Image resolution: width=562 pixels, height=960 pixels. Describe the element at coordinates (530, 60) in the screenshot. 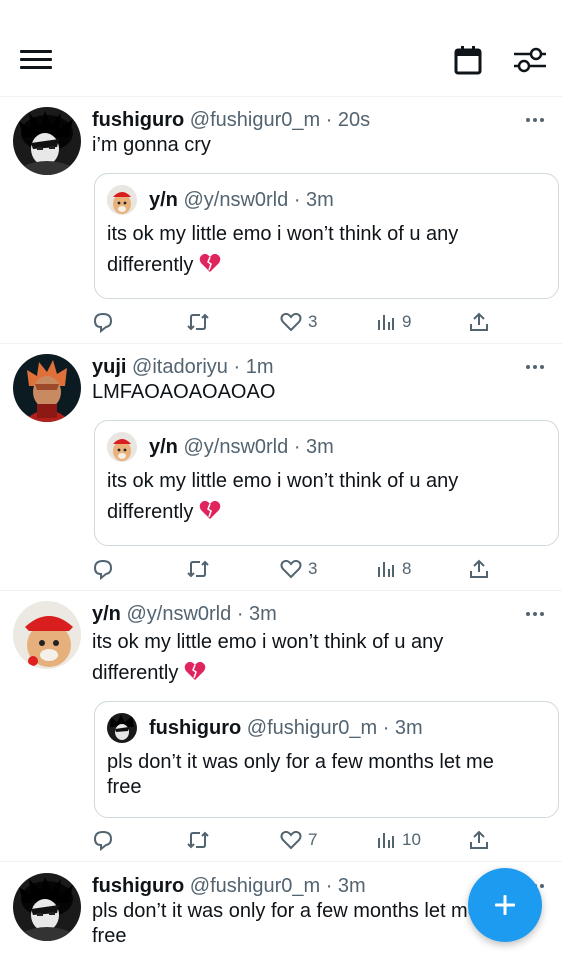

I see `sliders-icon` at that location.